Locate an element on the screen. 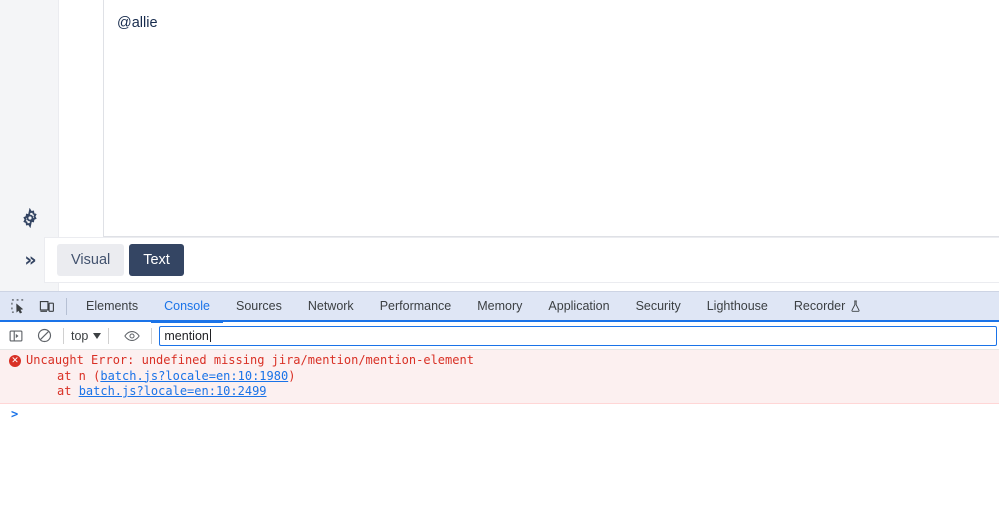 Image resolution: width=999 pixels, height=532 pixels. double-chevron-glyph: » is located at coordinates (30, 259).